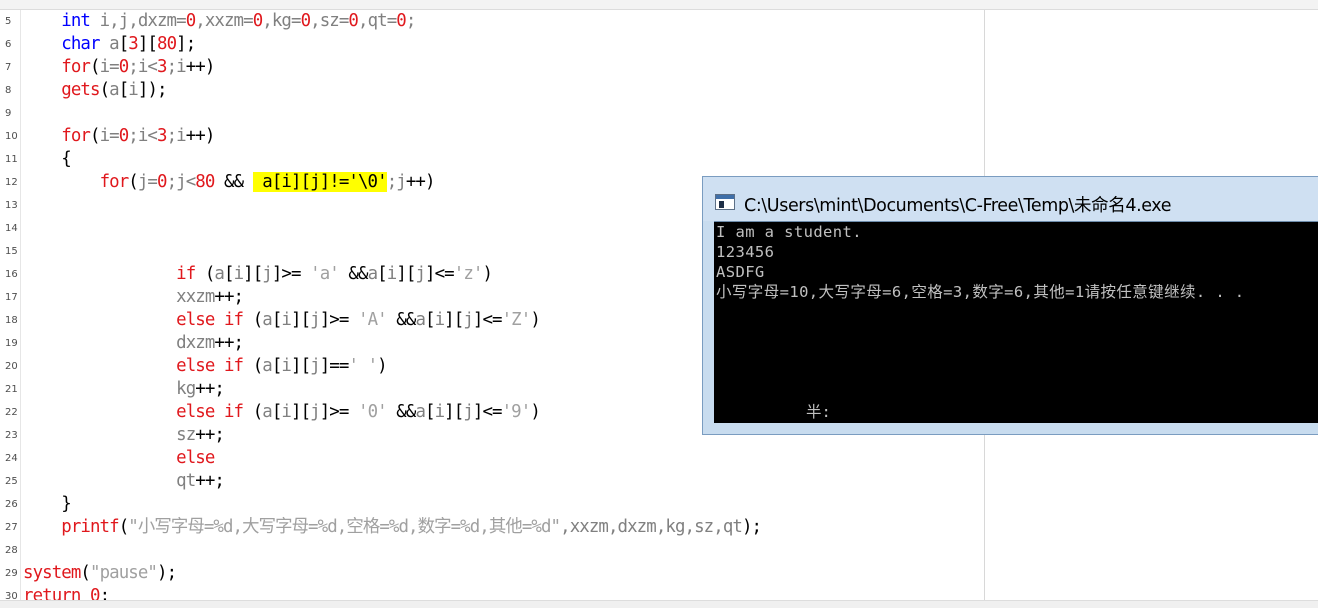  I want to click on code-line: 5 int i,j,dxzm=0,xxzm=0,kg=0,sz=0,qt=0;, so click(492, 21).